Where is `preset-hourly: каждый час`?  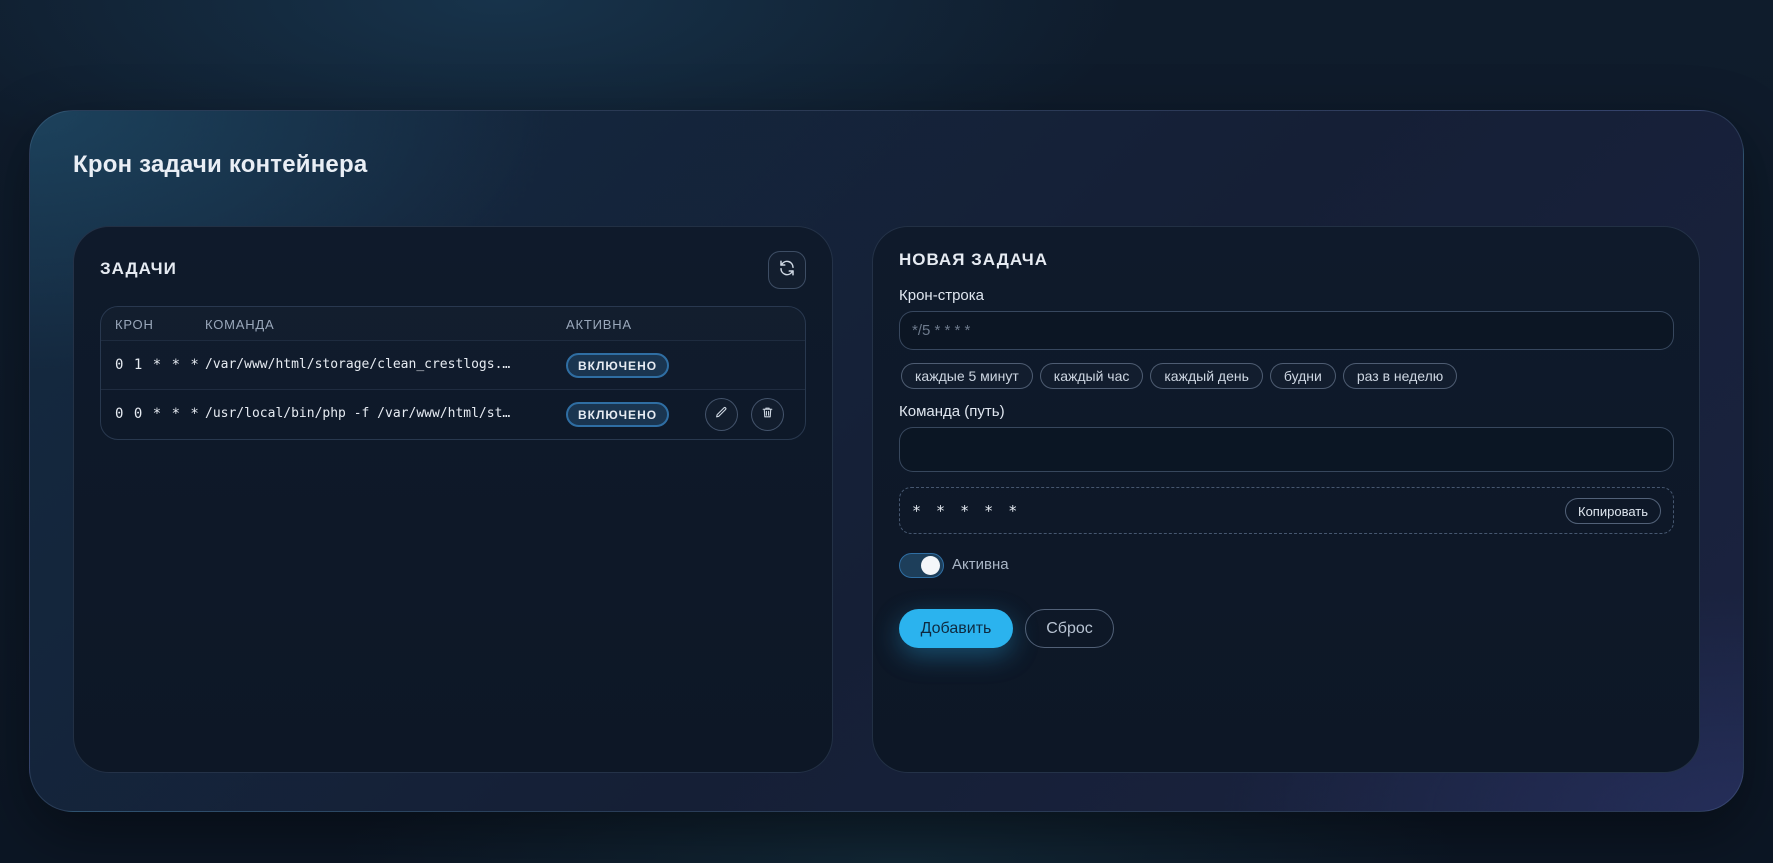 preset-hourly: каждый час is located at coordinates (1091, 376).